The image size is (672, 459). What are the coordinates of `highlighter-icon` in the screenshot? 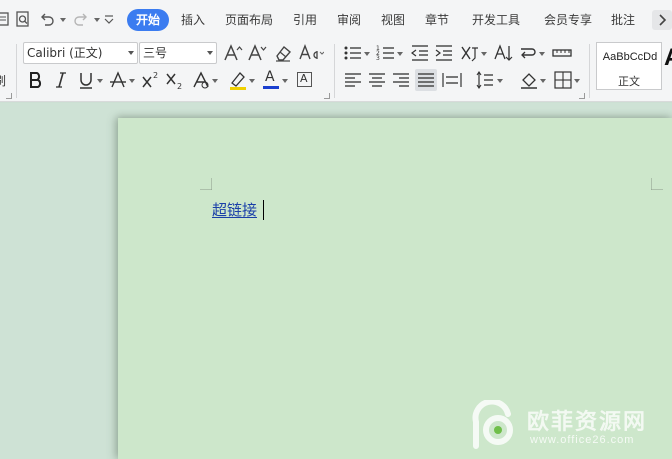 It's located at (238, 81).